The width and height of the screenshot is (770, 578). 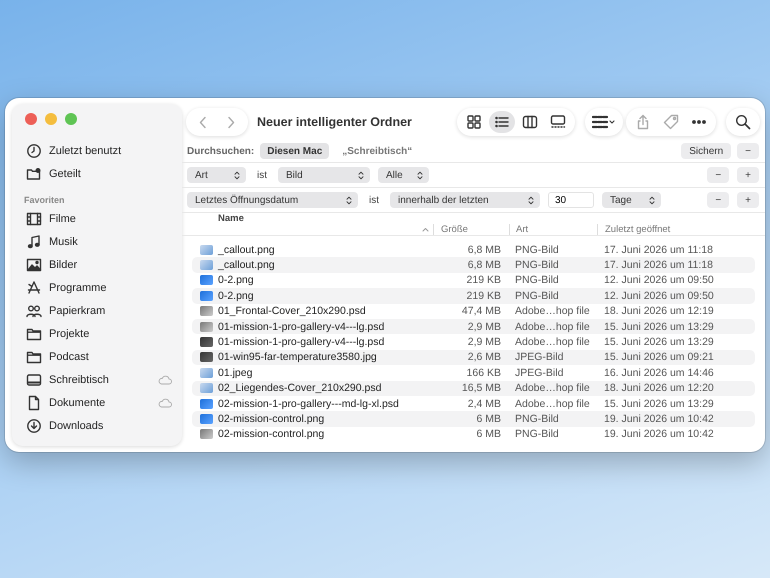 What do you see at coordinates (743, 122) in the screenshot?
I see `search-icon` at bounding box center [743, 122].